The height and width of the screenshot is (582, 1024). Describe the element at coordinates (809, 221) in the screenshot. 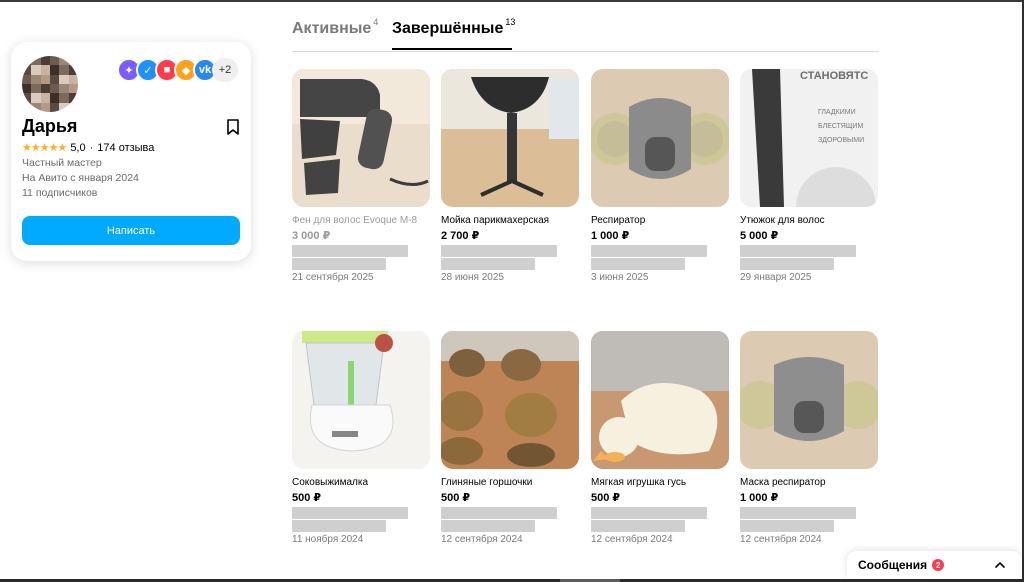

I see `listing-title: Утюжок для волос` at that location.